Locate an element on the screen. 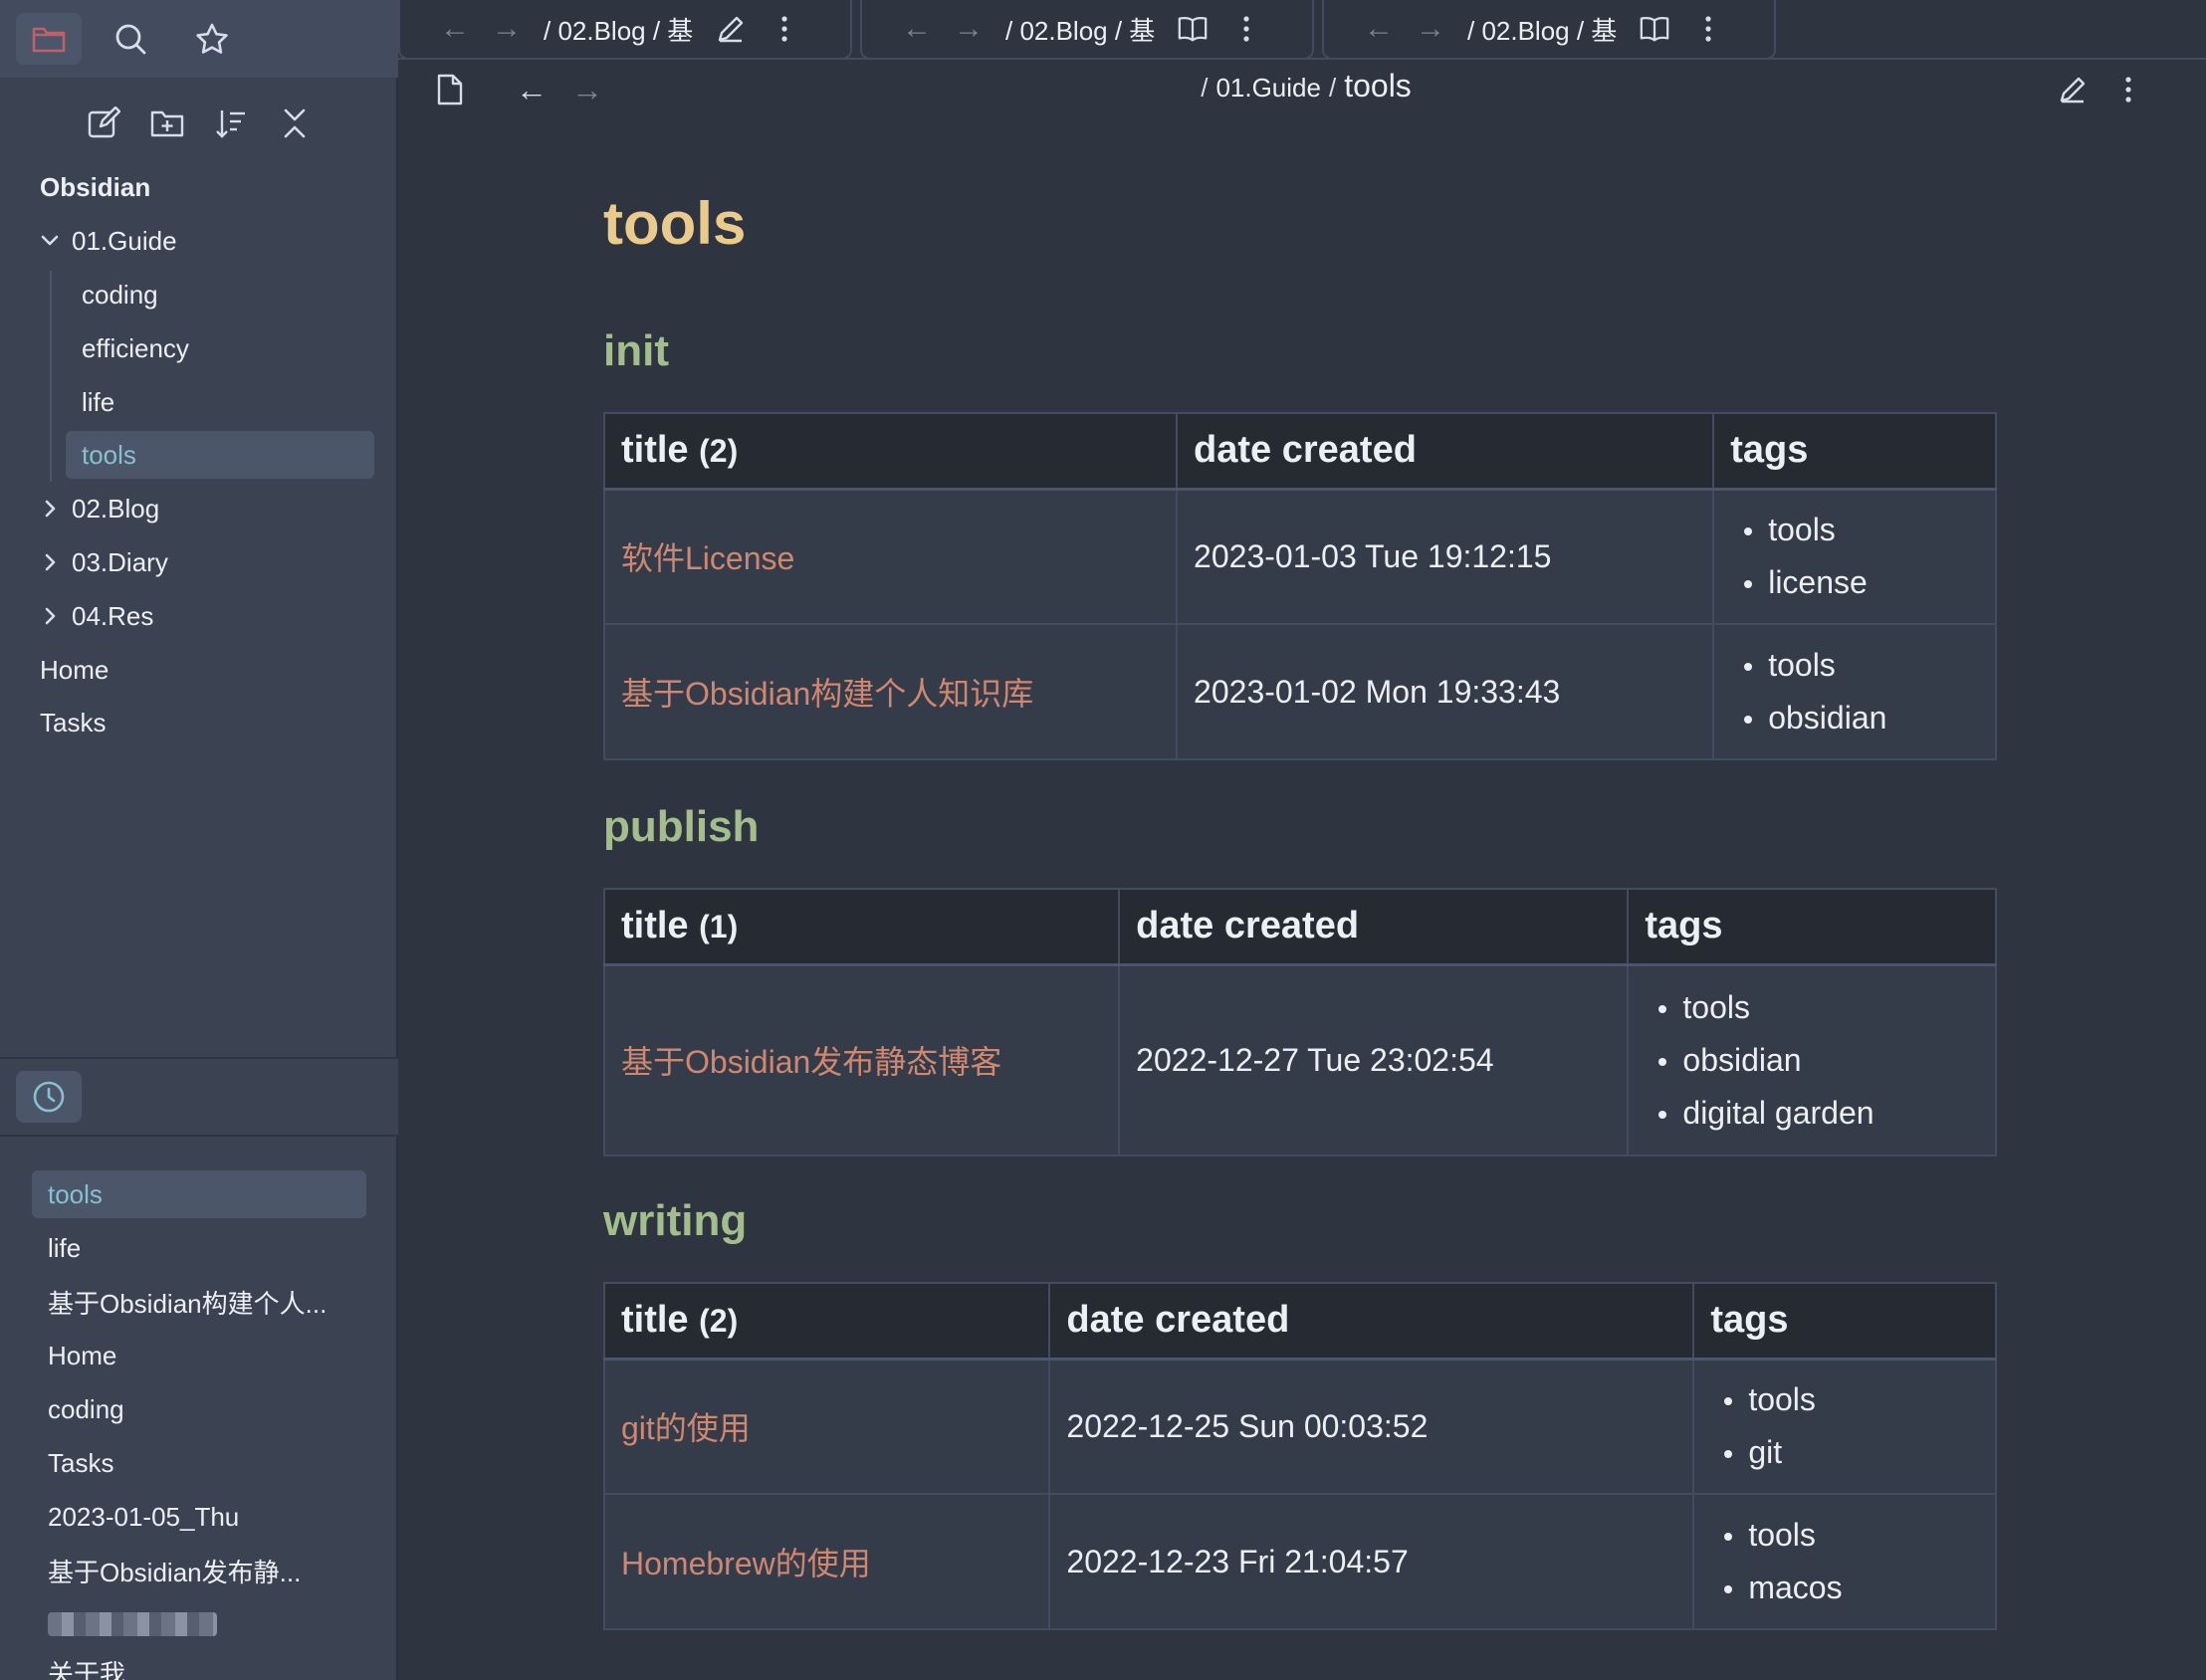 This screenshot has height=1680, width=2206. tab-2: ← → / 02.Blog / 基 is located at coordinates (1087, 30).